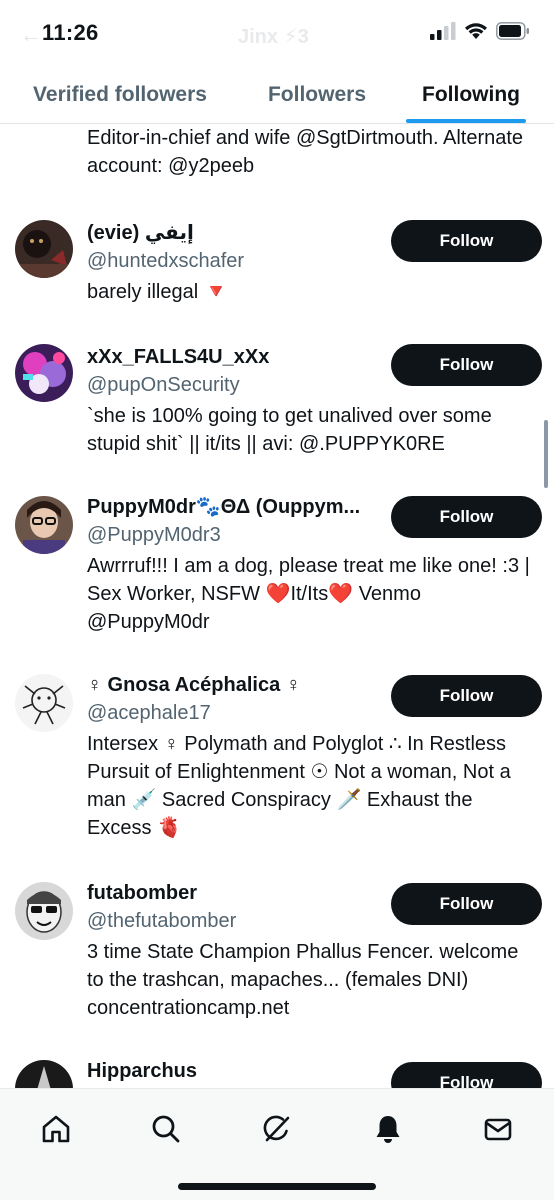  I want to click on mail-icon, so click(498, 1129).